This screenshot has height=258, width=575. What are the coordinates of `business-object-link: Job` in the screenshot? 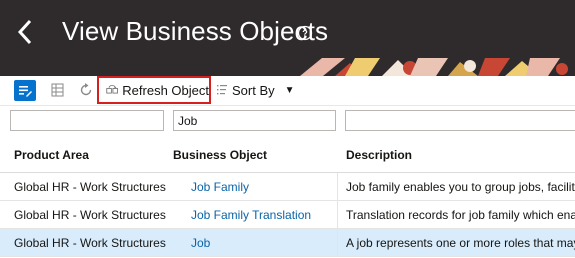 It's located at (261, 243).